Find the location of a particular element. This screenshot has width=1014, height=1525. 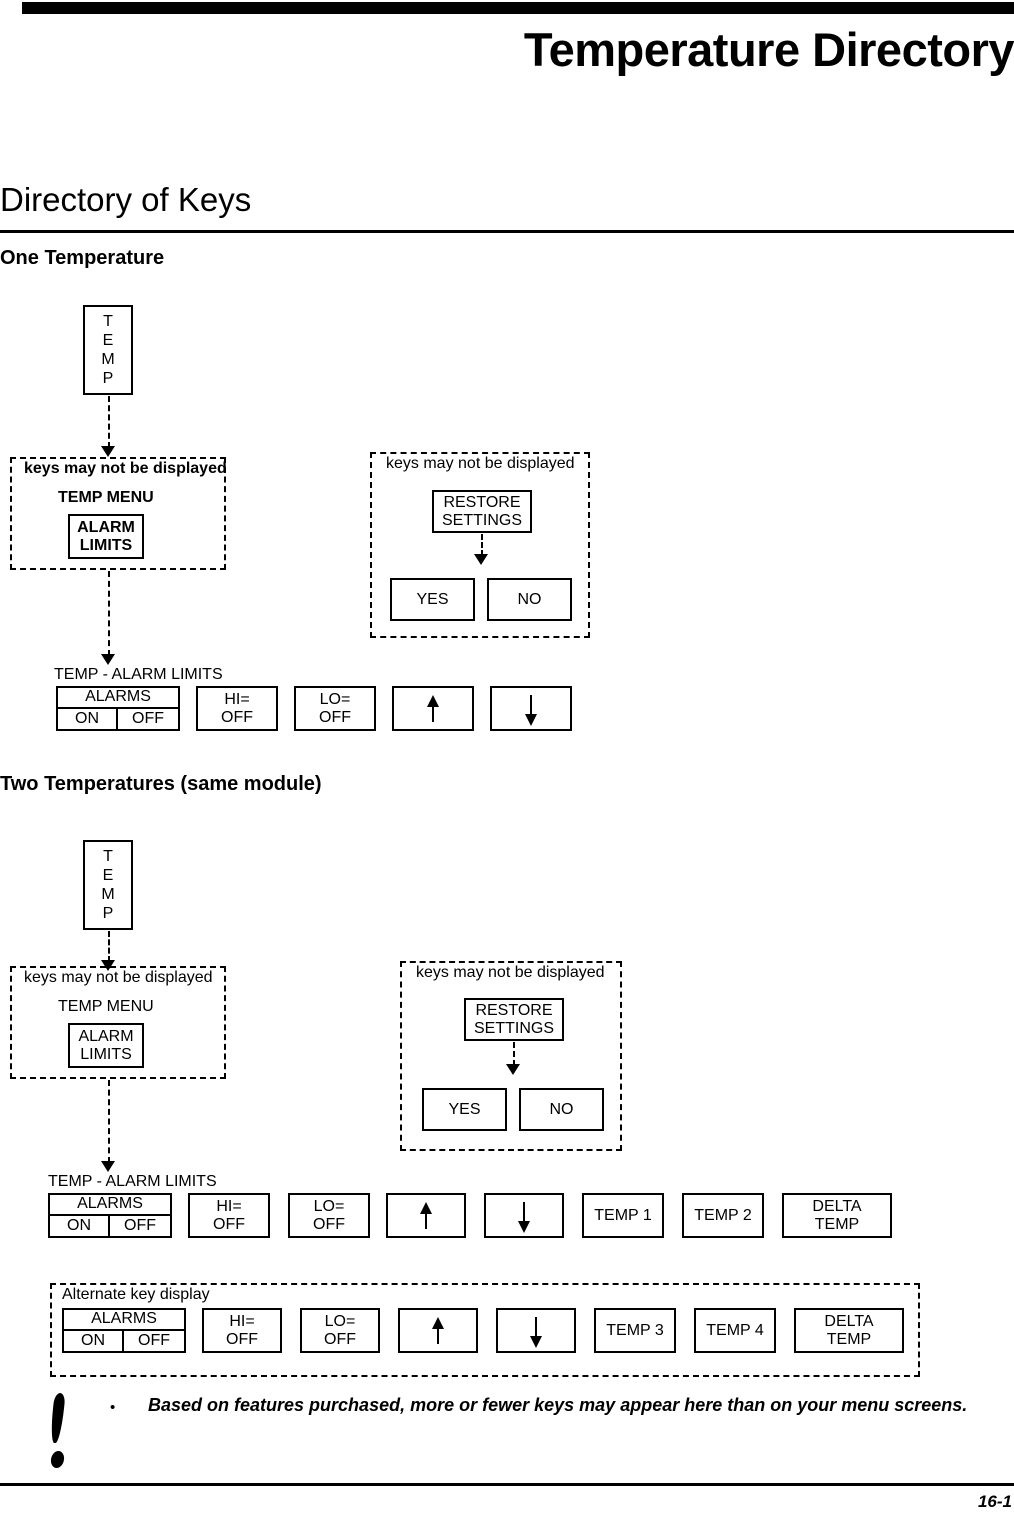

up-arrow-key-alt is located at coordinates (438, 1330).